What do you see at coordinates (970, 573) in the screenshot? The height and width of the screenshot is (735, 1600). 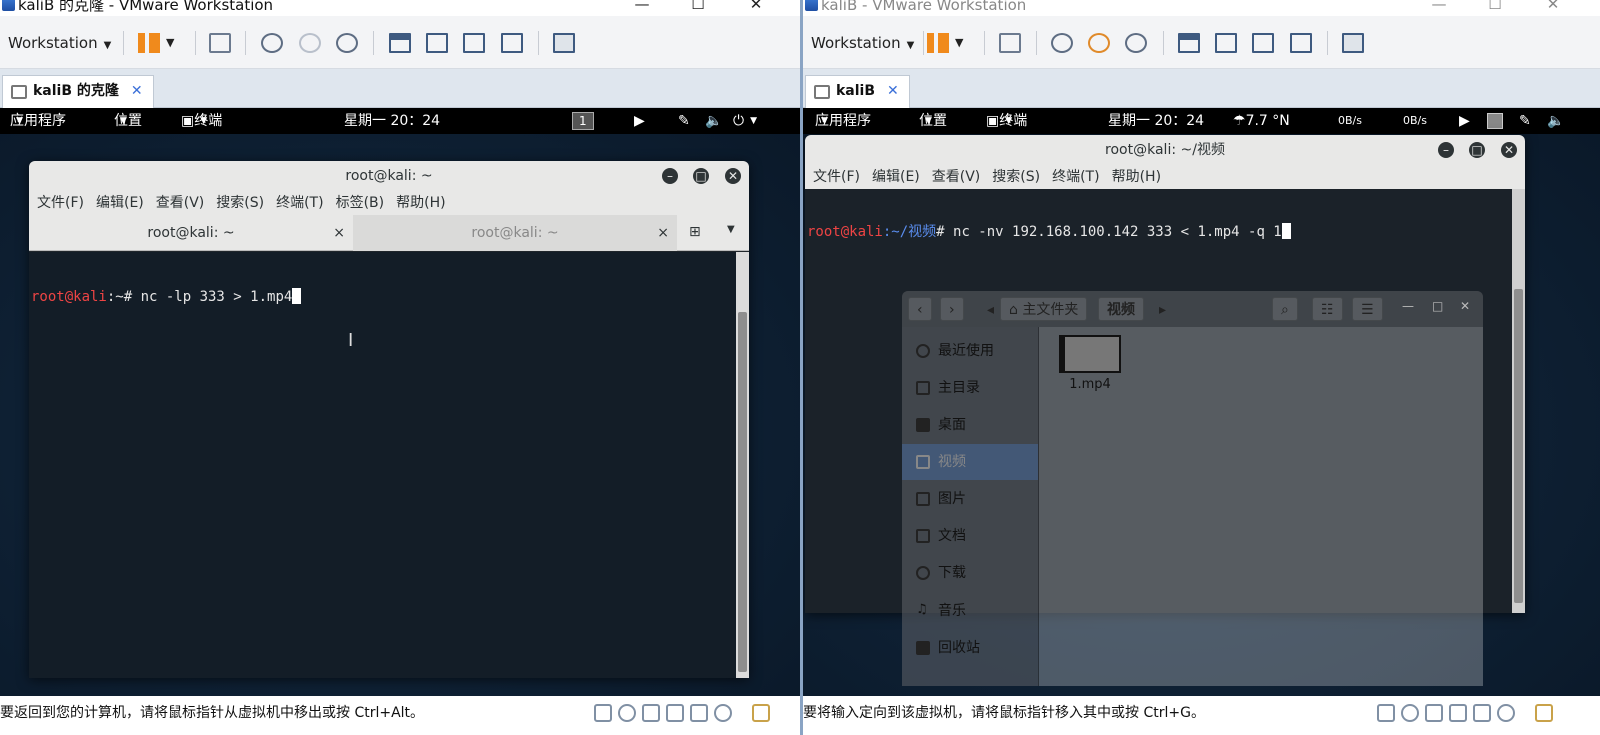 I see `sidebar-item-downloads: 下载` at bounding box center [970, 573].